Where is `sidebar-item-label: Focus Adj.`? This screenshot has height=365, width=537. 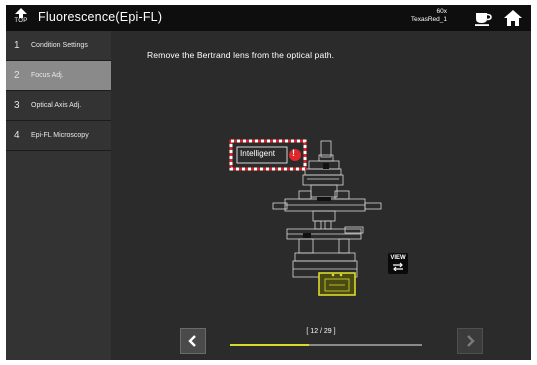
sidebar-item-label: Focus Adj. is located at coordinates (47, 75).